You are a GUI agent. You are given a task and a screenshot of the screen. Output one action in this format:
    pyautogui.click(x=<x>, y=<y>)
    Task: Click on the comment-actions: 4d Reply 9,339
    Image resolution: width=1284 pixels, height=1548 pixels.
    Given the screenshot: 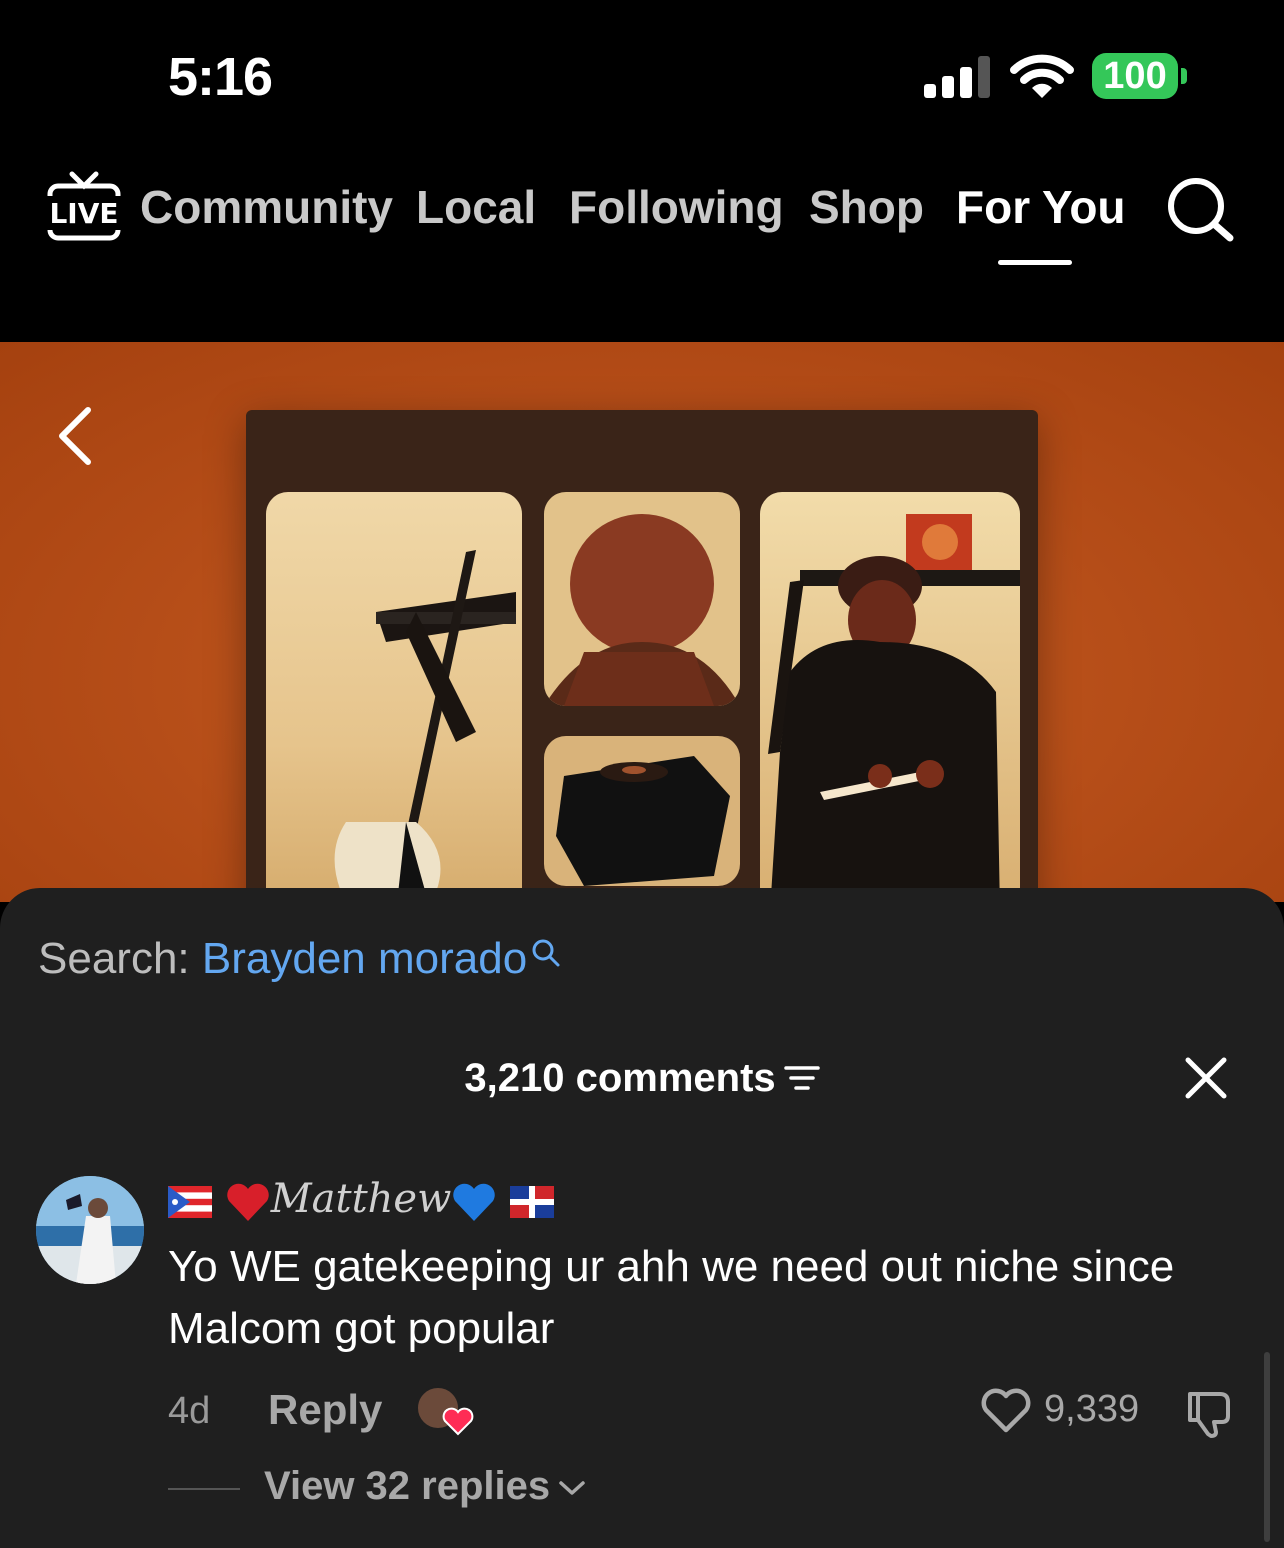 What is the action you would take?
    pyautogui.click(x=713, y=1413)
    